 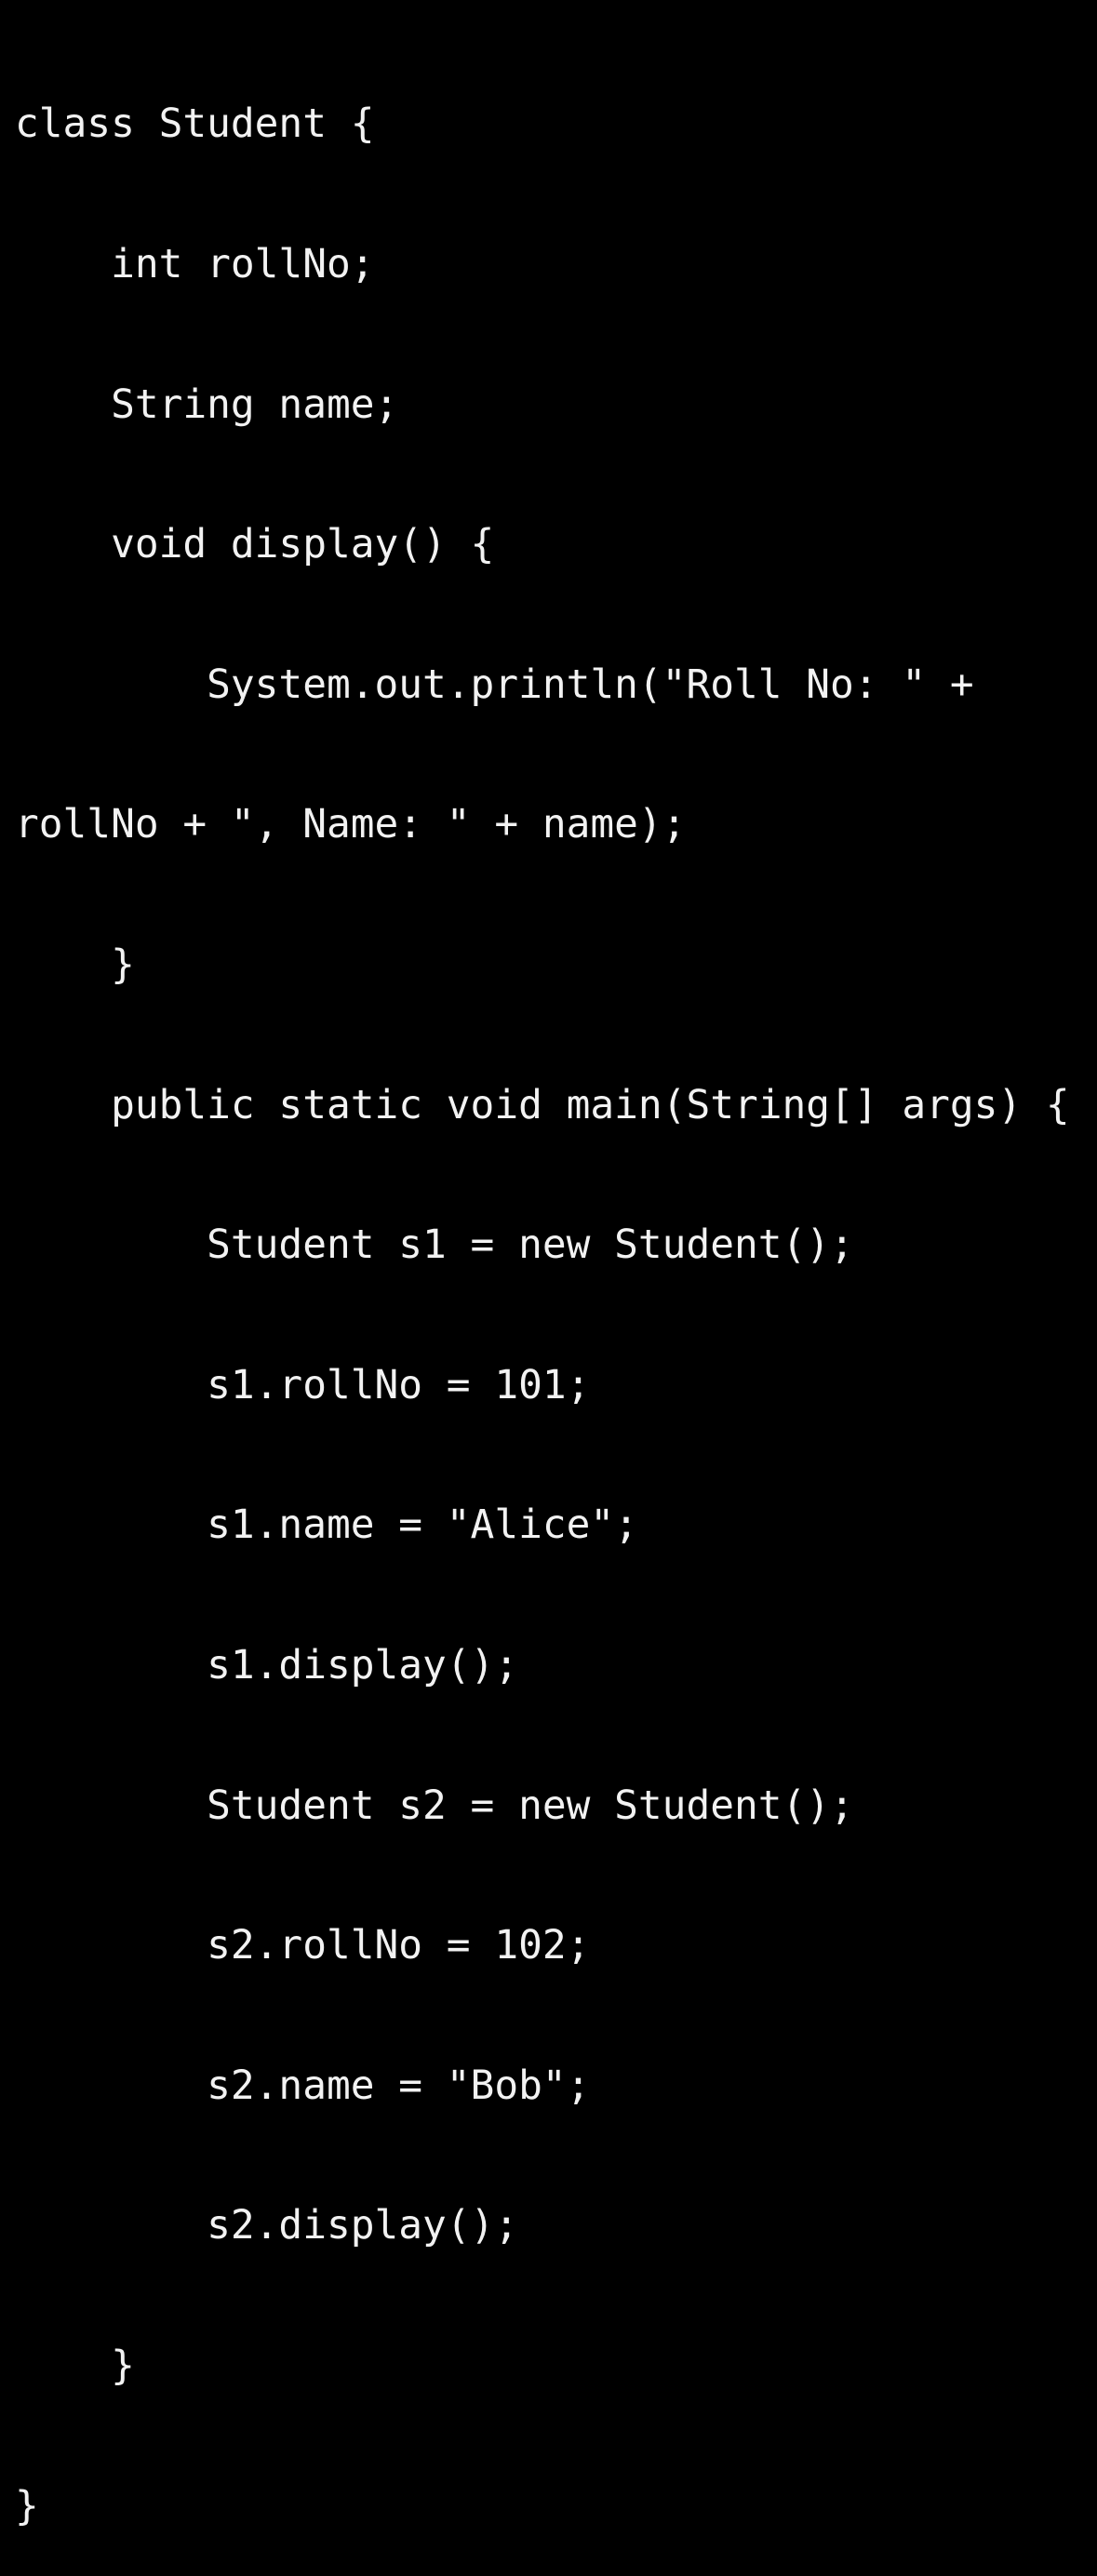 I want to click on code-line: rollNo + ", Name: " + name);, so click(x=351, y=824).